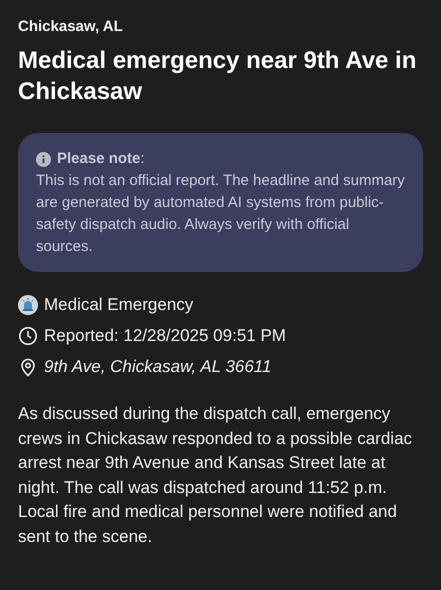 The height and width of the screenshot is (590, 441). What do you see at coordinates (158, 367) in the screenshot?
I see `address-text: 9th Ave, Chickasaw, AL 36611` at bounding box center [158, 367].